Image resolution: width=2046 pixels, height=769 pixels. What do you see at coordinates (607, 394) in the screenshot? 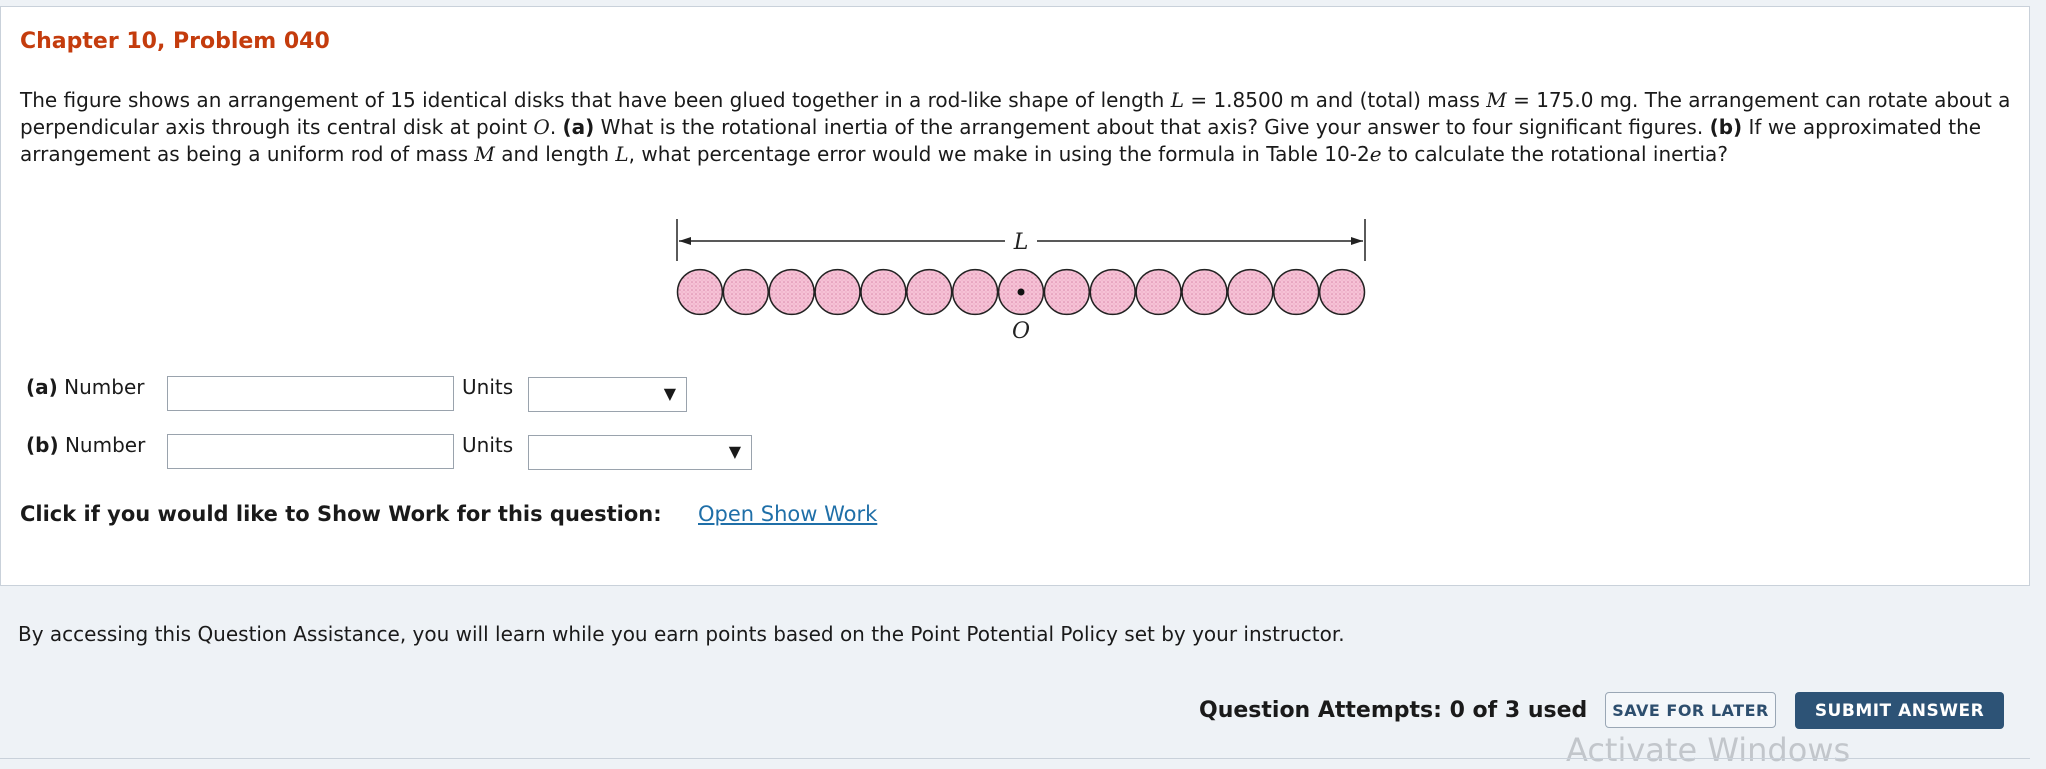
I see `part-a-units-select: ▼` at bounding box center [607, 394].